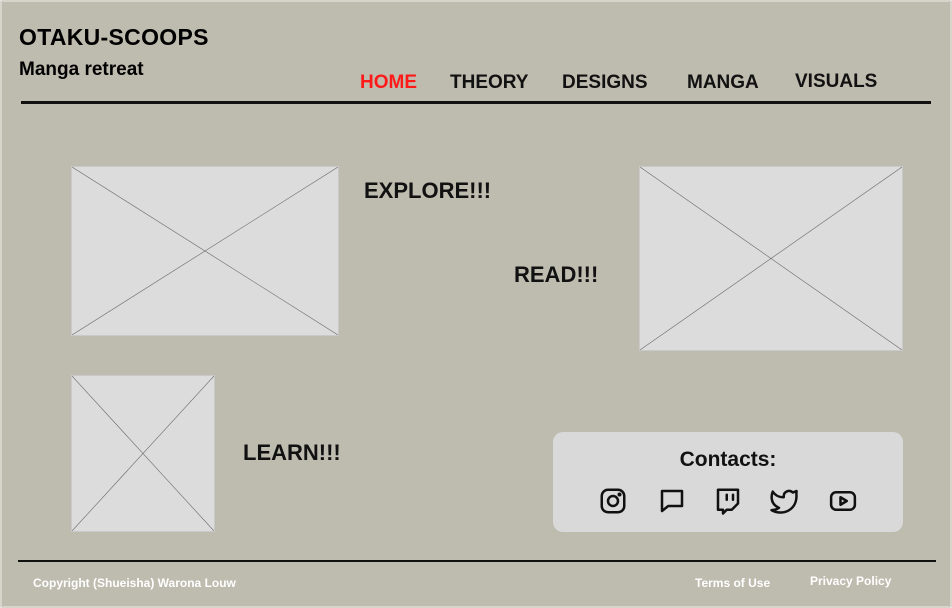  What do you see at coordinates (114, 37) in the screenshot?
I see `site-title: OTAKU-SCOOPS` at bounding box center [114, 37].